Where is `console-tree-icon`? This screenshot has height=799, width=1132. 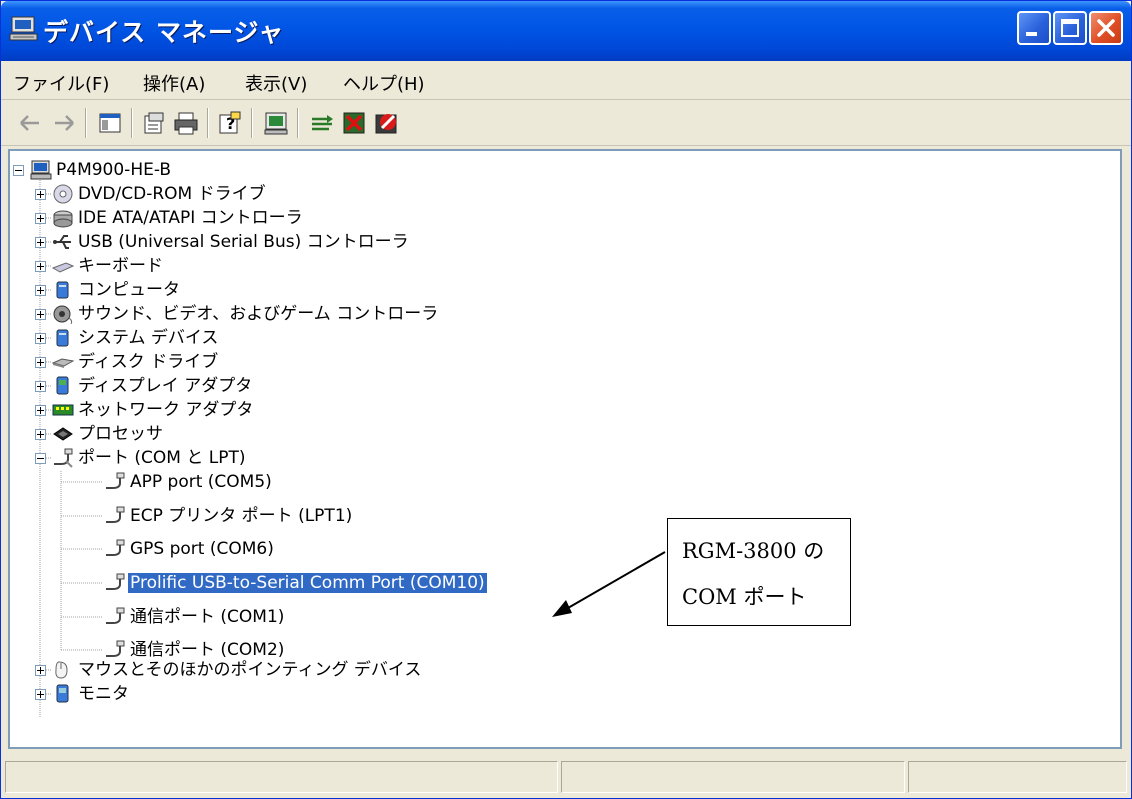
console-tree-icon is located at coordinates (110, 123).